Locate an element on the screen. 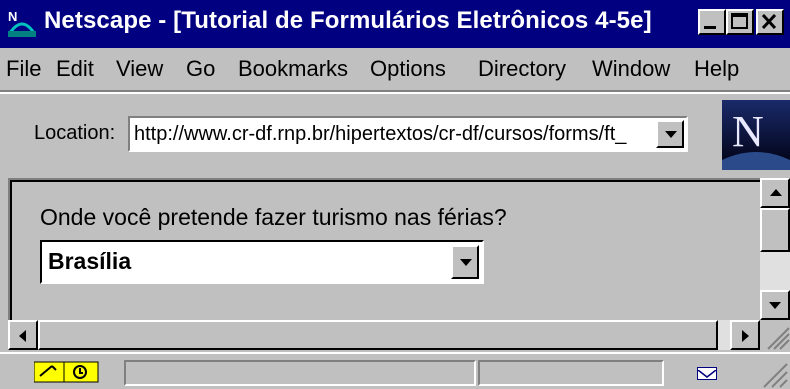 The height and width of the screenshot is (389, 790). menu-window: Window is located at coordinates (631, 69).